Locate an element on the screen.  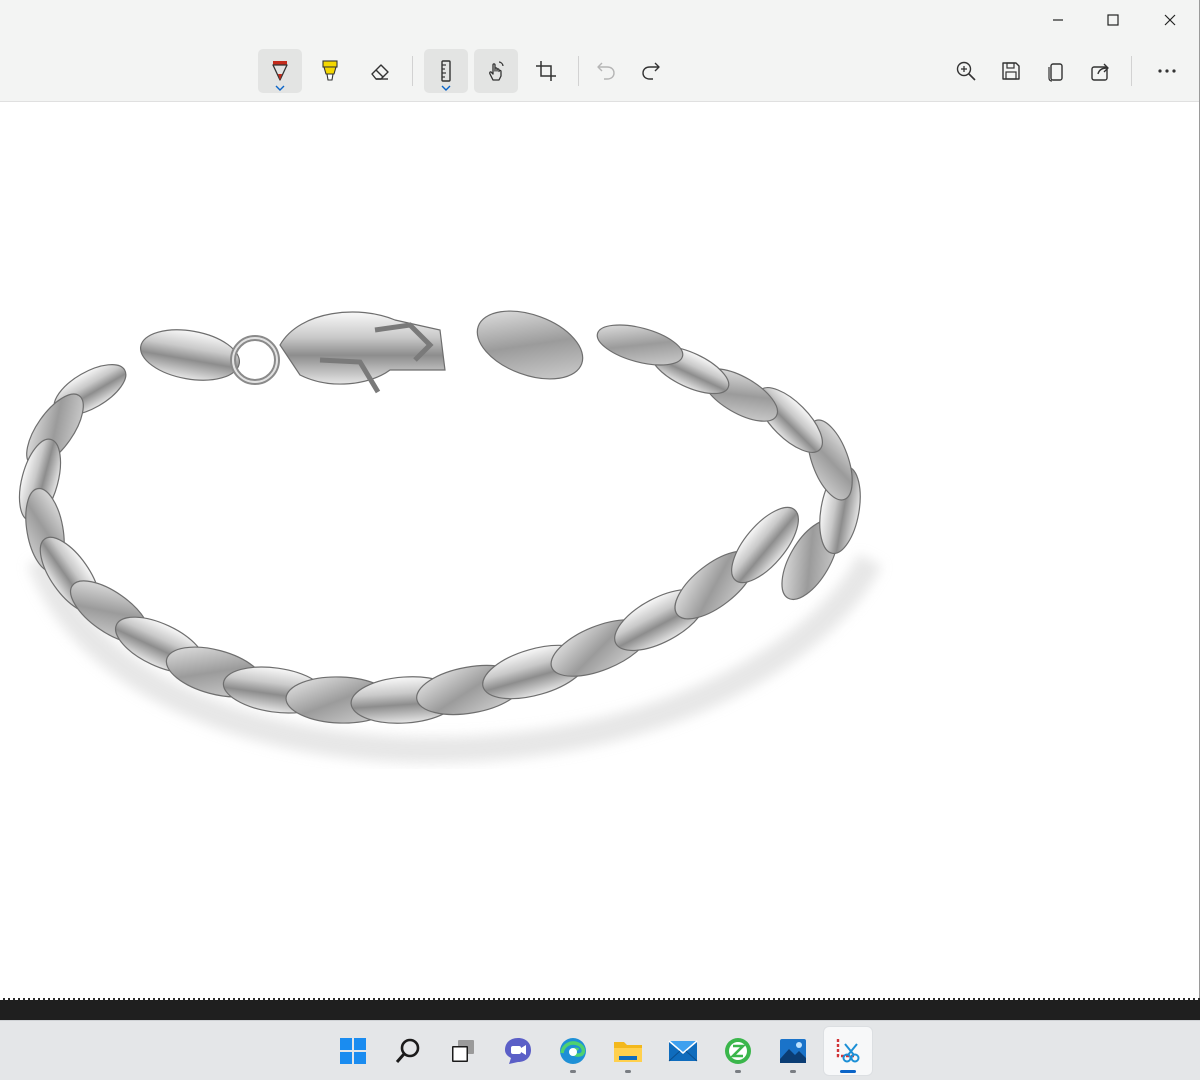
minimize-button is located at coordinates (1058, 20).